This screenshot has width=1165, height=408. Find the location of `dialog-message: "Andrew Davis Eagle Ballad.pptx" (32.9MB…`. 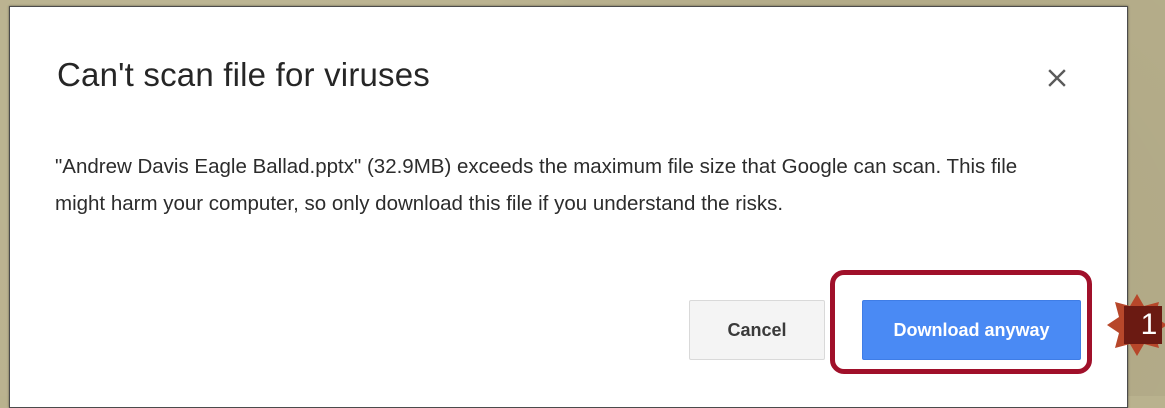

dialog-message: "Andrew Davis Eagle Ballad.pptx" (32.9MB… is located at coordinates (536, 185).